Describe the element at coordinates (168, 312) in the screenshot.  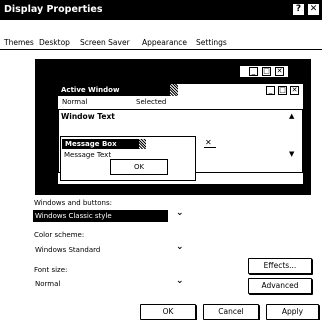
I see `ok-button: OK` at that location.